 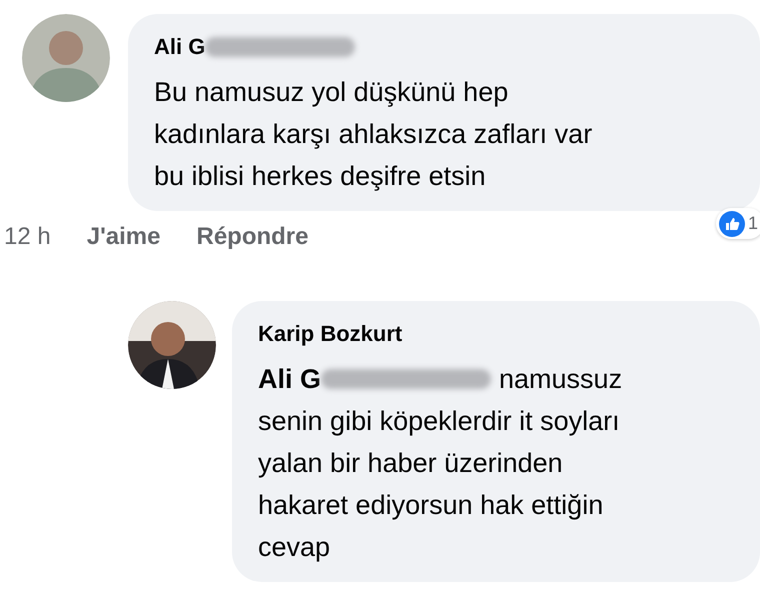 I want to click on author-name: Ali G, so click(x=180, y=46).